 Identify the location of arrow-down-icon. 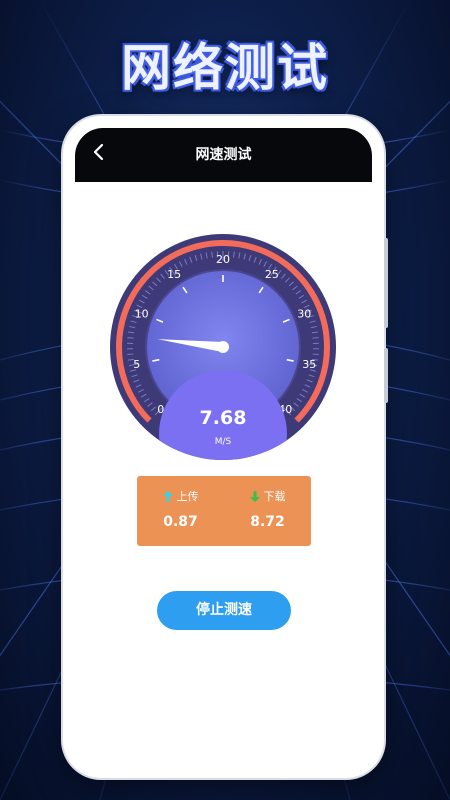
(254, 496).